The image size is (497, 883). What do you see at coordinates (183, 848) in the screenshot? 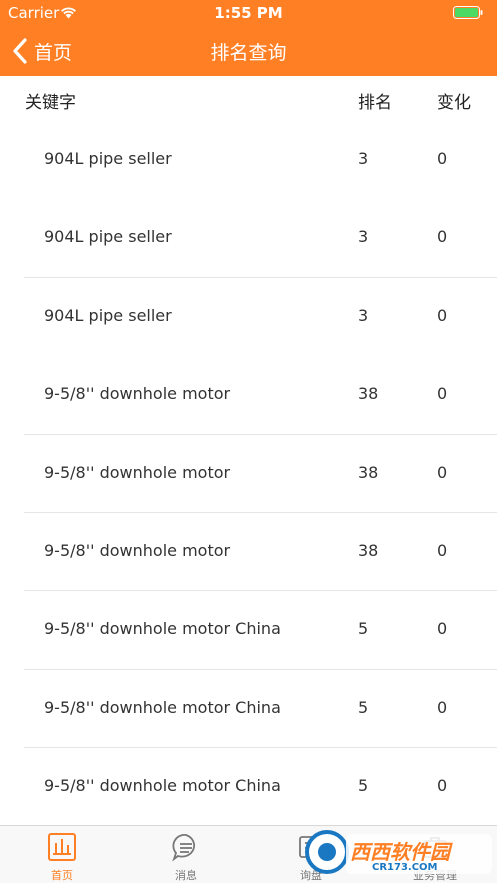
I see `message-icon` at bounding box center [183, 848].